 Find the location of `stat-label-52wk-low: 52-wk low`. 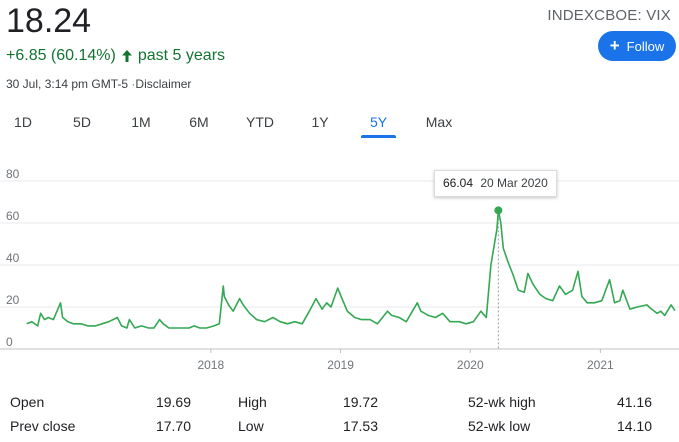

stat-label-52wk-low: 52-wk low is located at coordinates (499, 426).